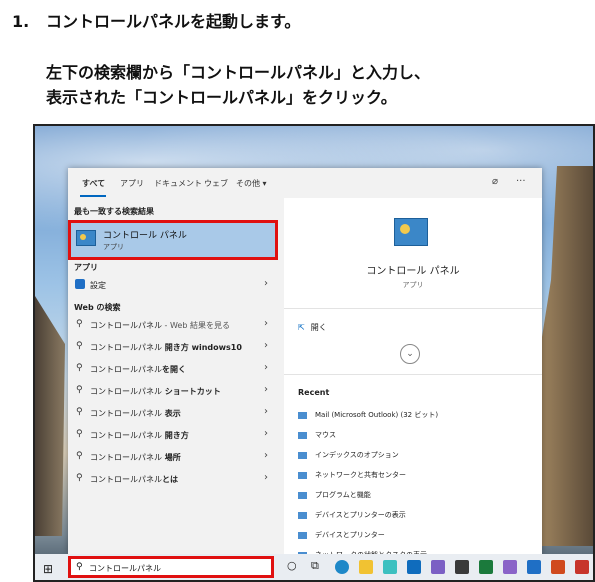 Image resolution: width=595 pixels, height=582 pixels. I want to click on web-result-item: ⚲ コントロールパネル ショートカット ›, so click(174, 391).